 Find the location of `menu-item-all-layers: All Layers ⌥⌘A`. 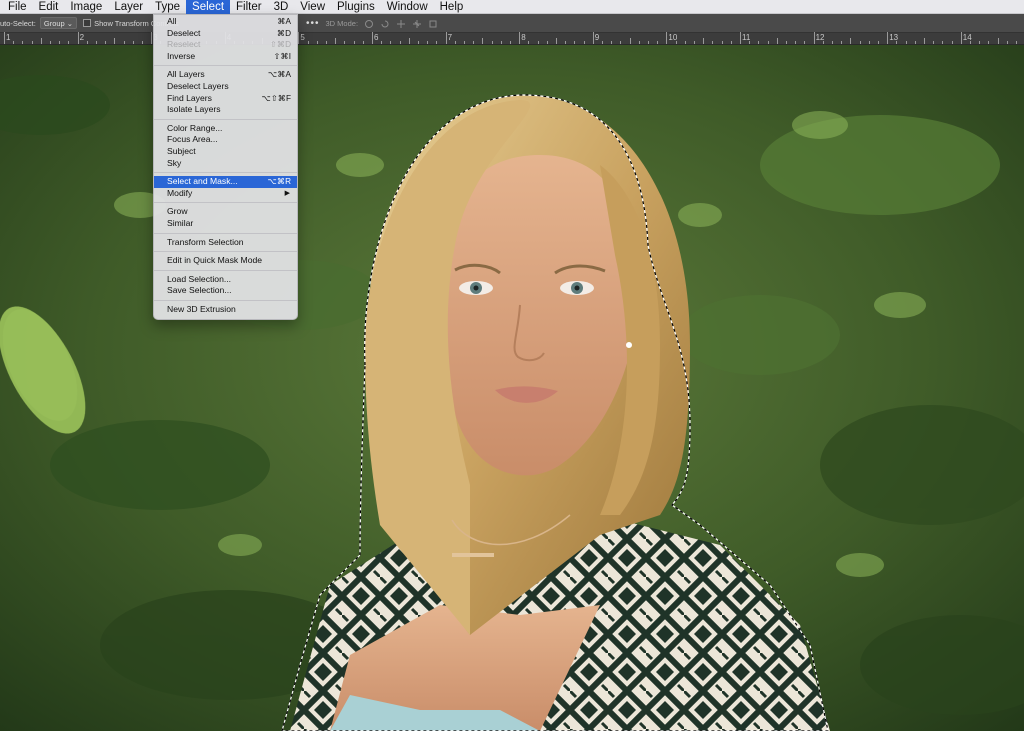

menu-item-all-layers: All Layers ⌥⌘A is located at coordinates (225, 75).